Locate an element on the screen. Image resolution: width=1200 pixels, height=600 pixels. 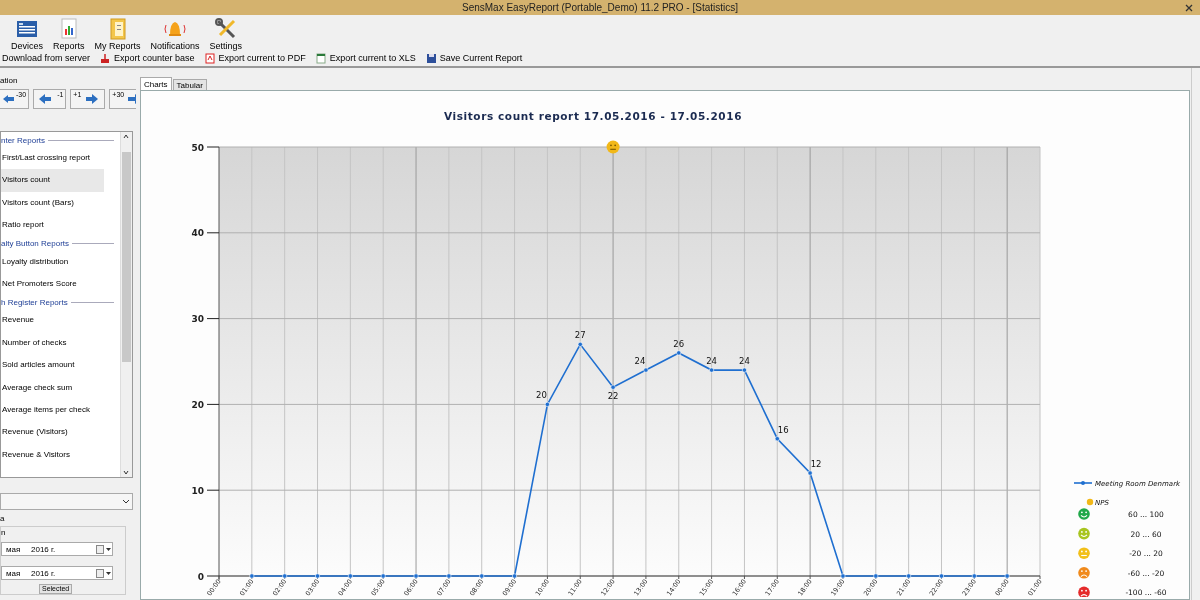
toolbar-button: Save Current Report is located at coordinates (474, 58).